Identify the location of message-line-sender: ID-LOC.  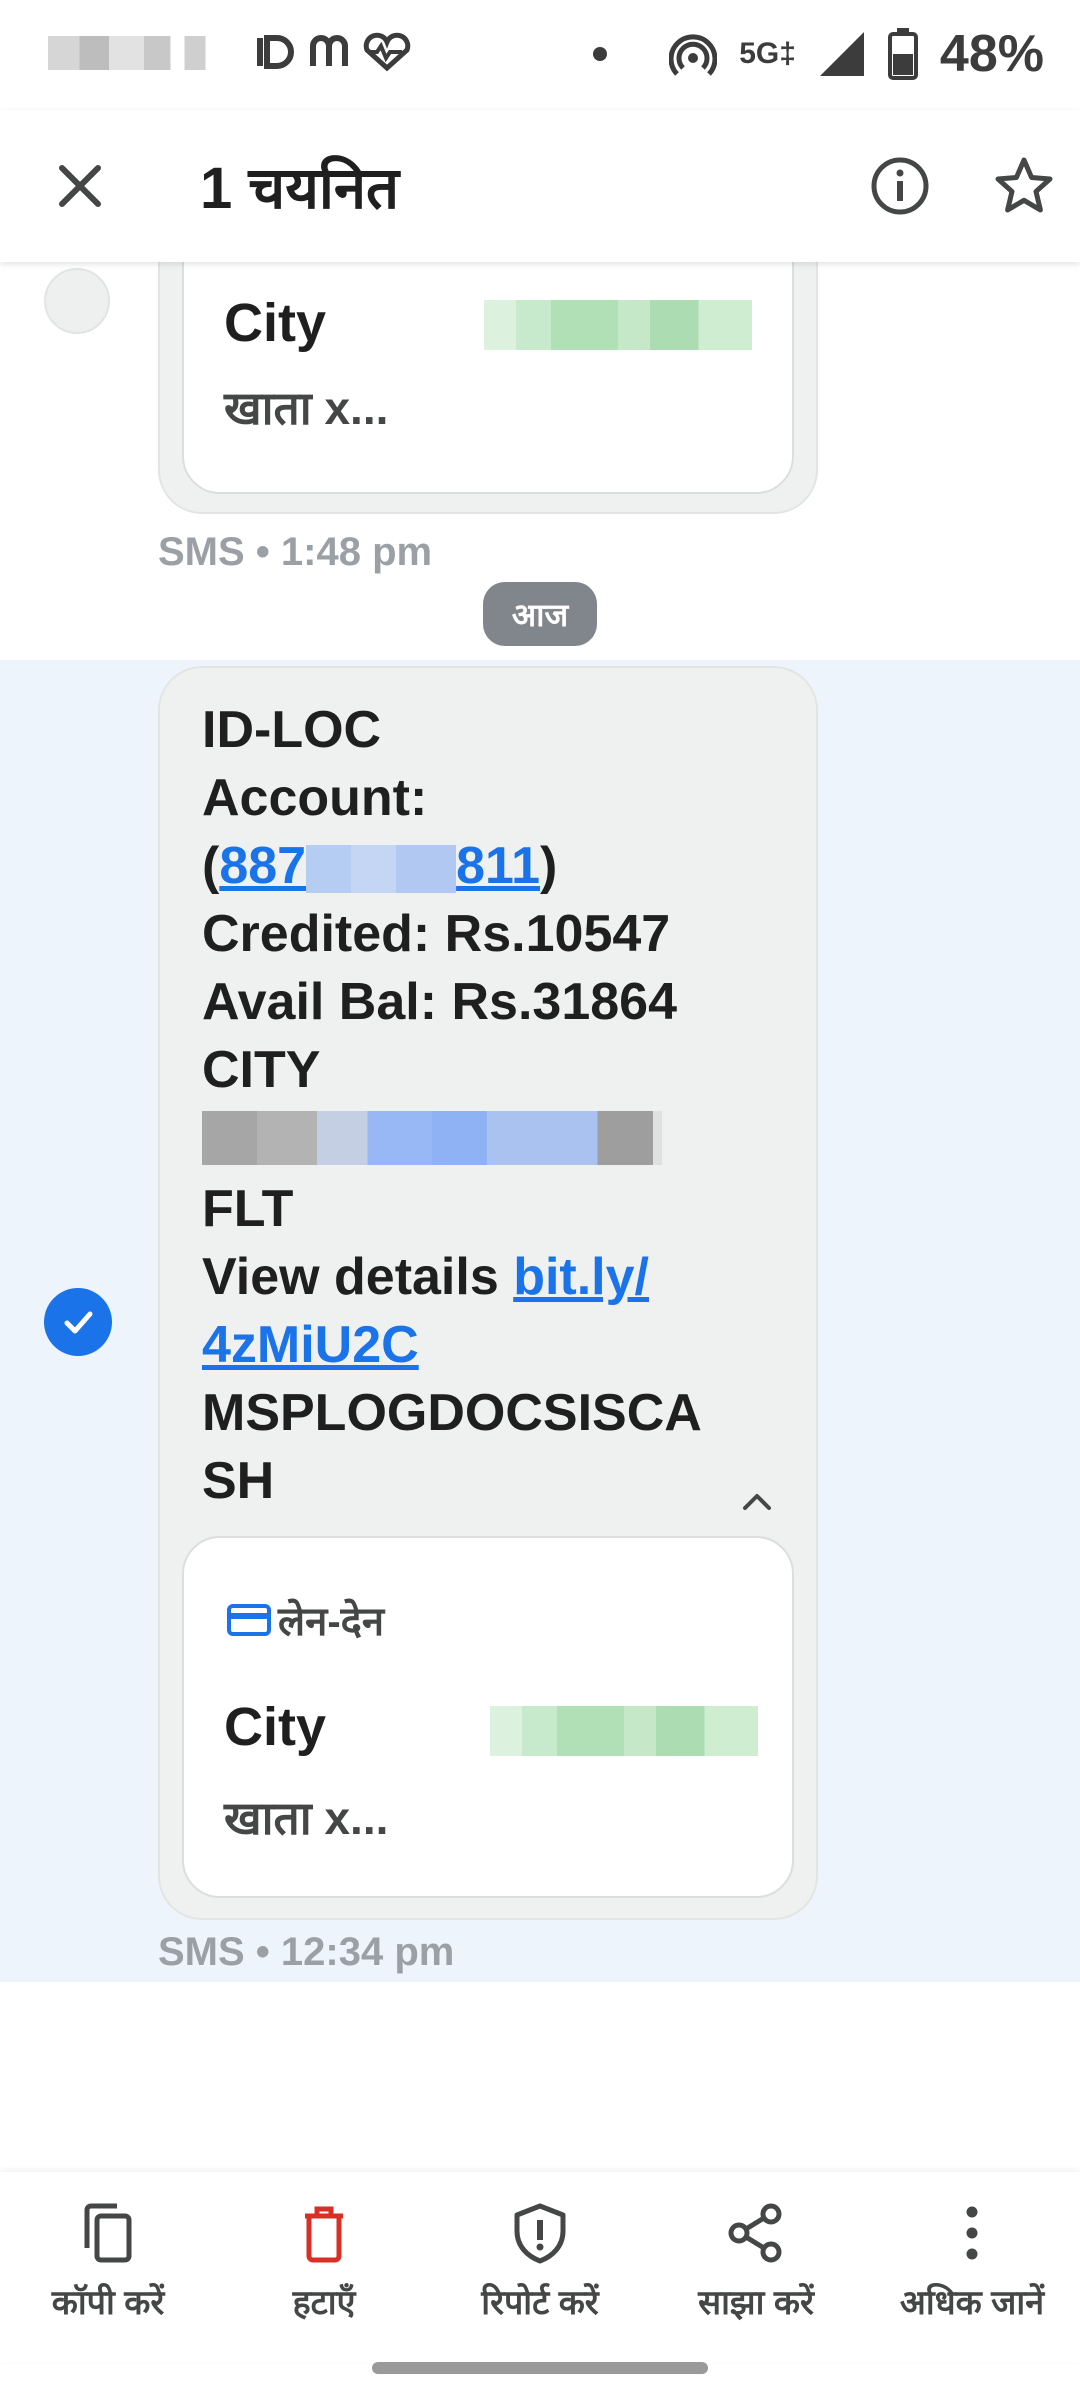
(292, 730).